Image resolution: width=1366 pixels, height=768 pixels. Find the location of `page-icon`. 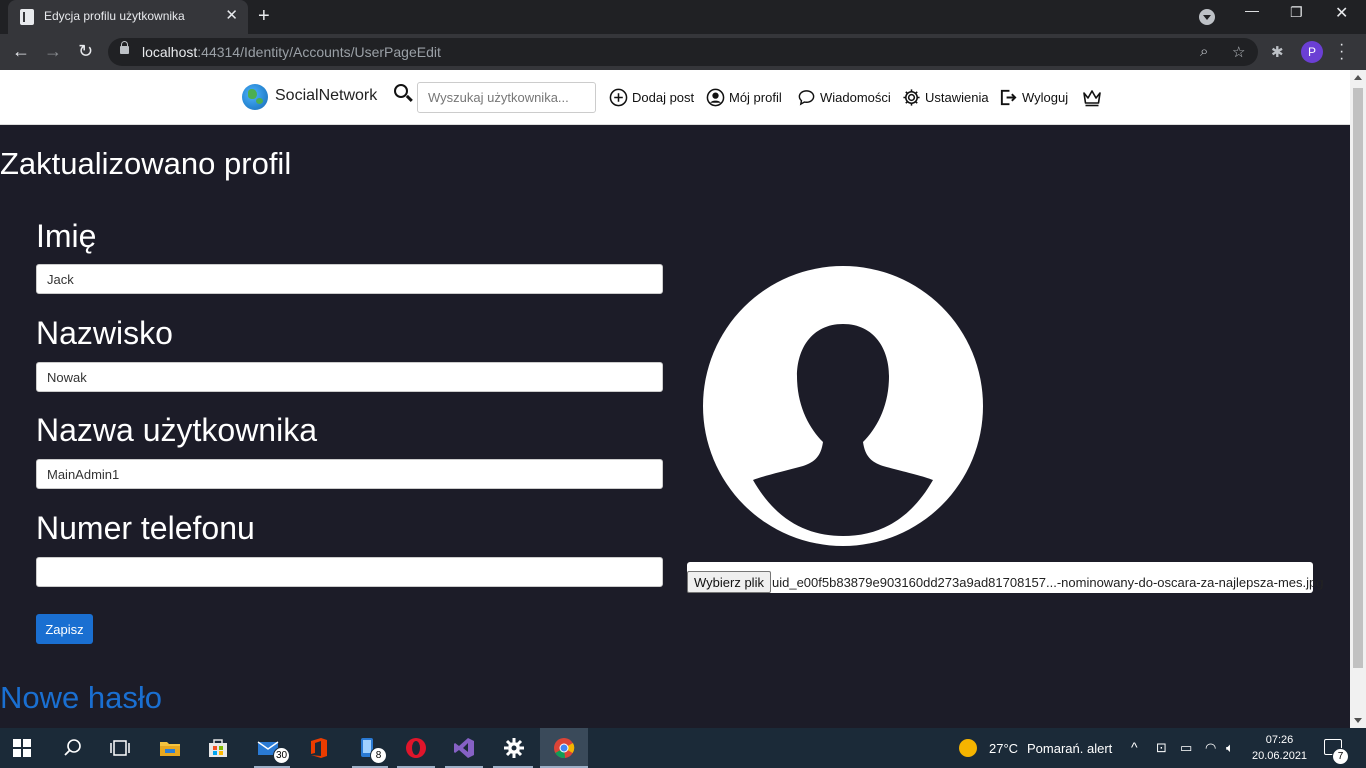

page-icon is located at coordinates (27, 17).